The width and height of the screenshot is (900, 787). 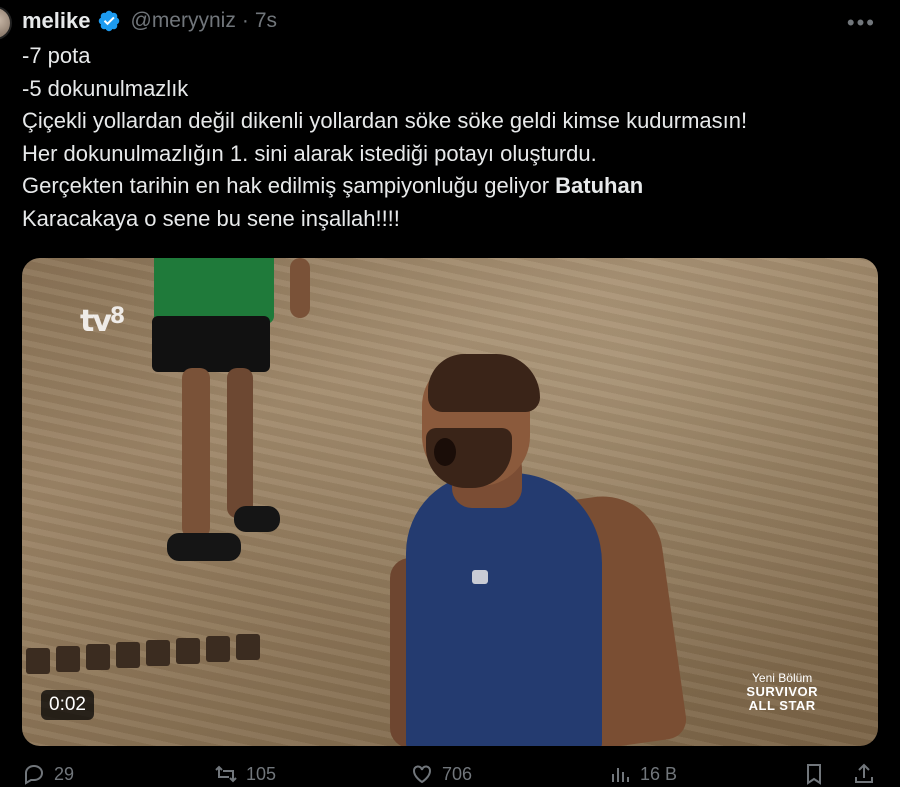 I want to click on display-name: melike, so click(x=56, y=21).